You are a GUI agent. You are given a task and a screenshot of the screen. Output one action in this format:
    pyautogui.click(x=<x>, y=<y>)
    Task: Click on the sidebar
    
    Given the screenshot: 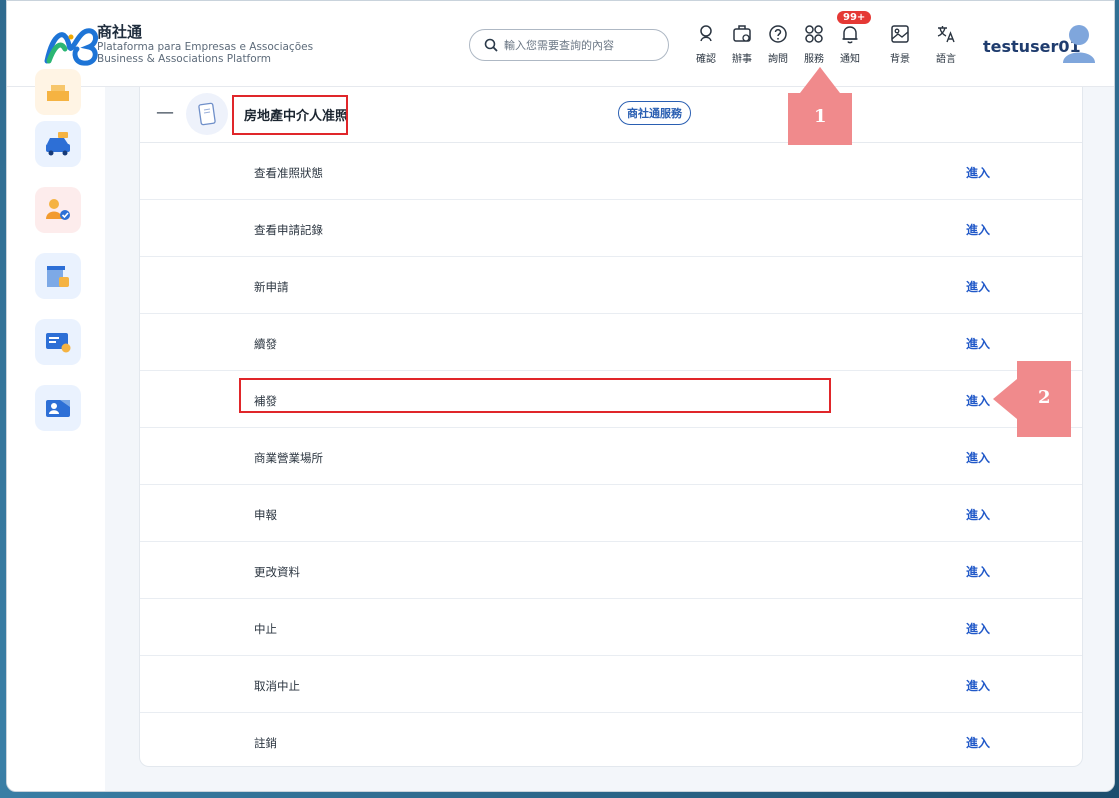 What is the action you would take?
    pyautogui.click(x=56, y=430)
    